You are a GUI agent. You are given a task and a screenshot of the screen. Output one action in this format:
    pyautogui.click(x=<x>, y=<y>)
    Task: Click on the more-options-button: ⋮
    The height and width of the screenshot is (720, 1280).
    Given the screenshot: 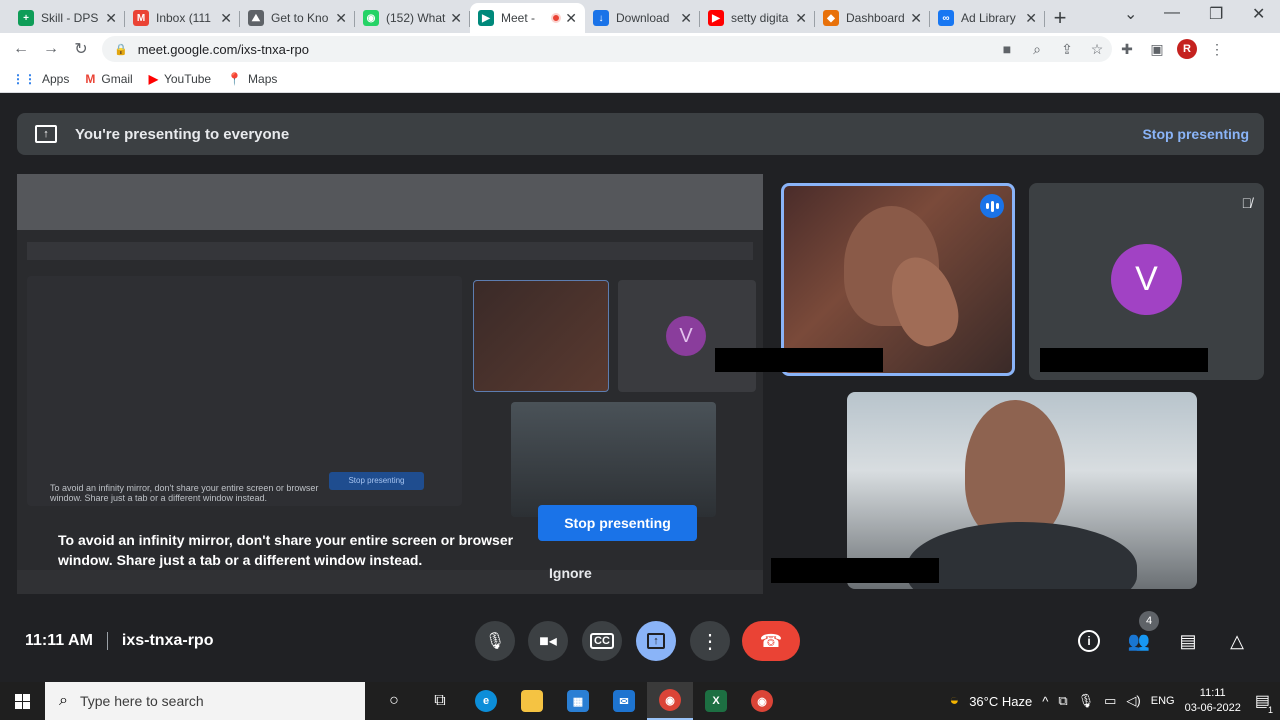 What is the action you would take?
    pyautogui.click(x=710, y=641)
    